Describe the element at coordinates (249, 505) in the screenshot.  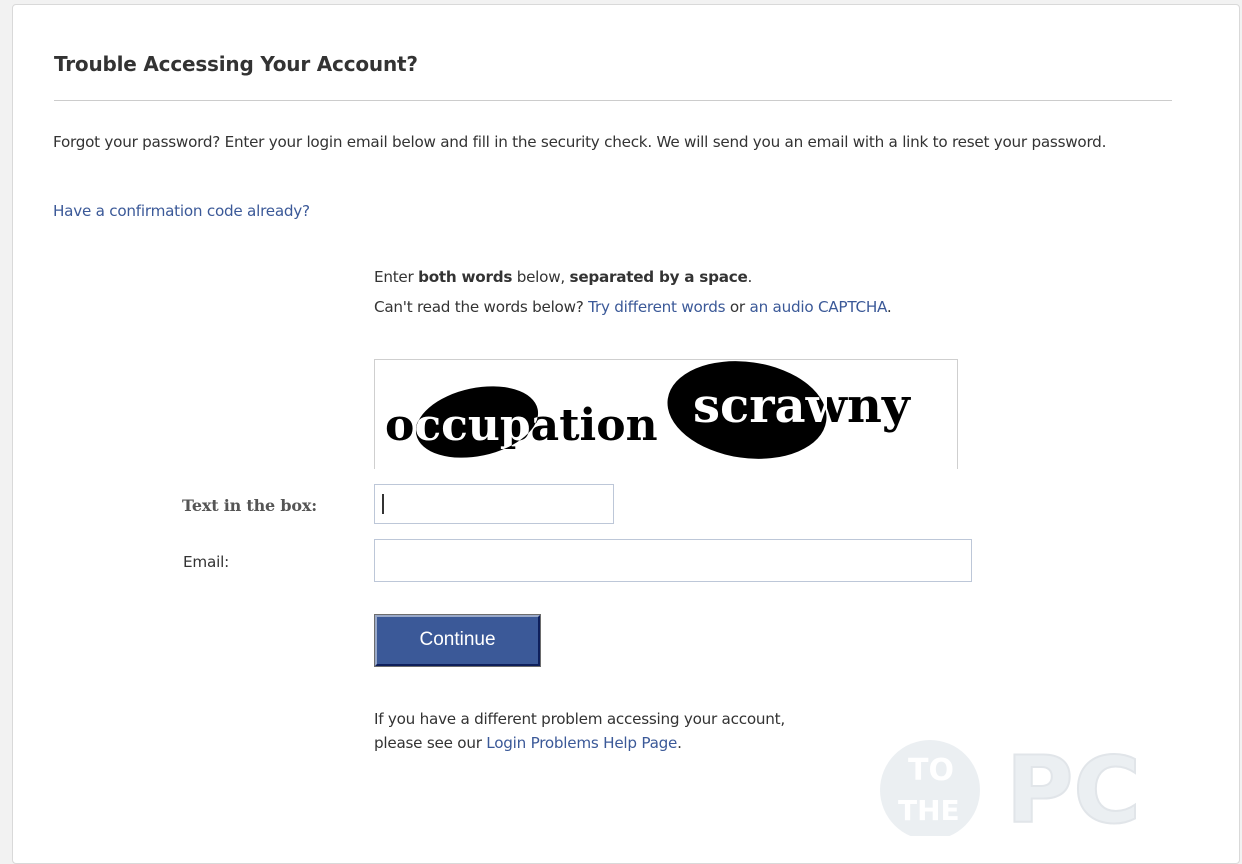
I see `text-in-box-label: Text in the box:` at that location.